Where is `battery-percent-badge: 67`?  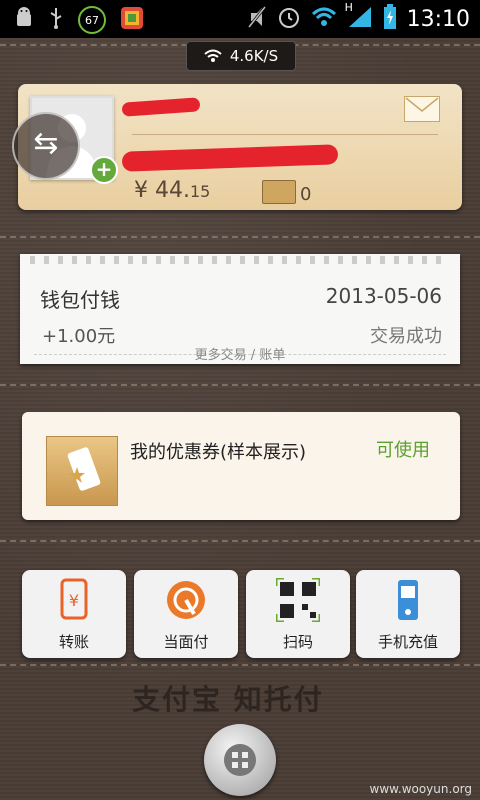
battery-percent-badge: 67 is located at coordinates (92, 20).